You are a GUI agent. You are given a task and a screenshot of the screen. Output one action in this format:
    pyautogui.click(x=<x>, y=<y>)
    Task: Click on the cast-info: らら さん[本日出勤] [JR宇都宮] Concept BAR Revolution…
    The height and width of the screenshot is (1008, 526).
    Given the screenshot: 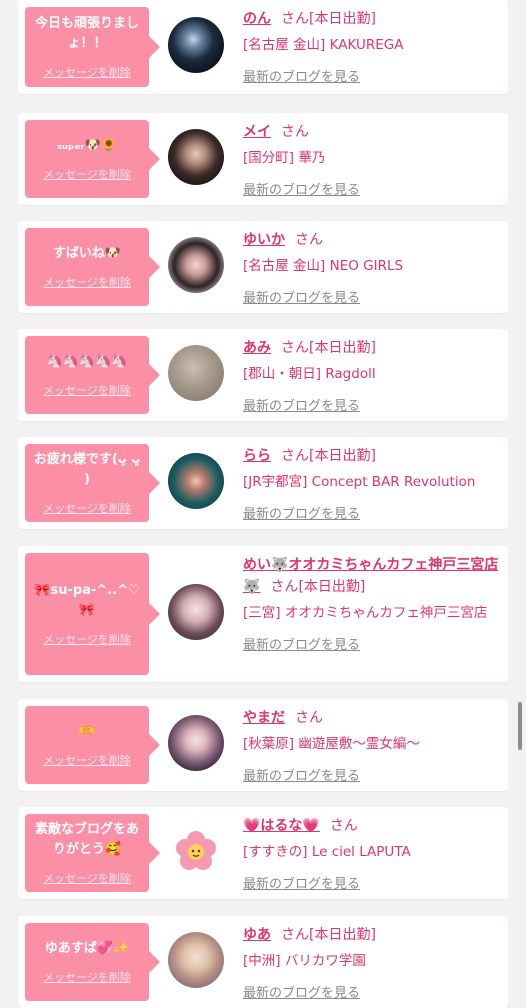 What is the action you would take?
    pyautogui.click(x=373, y=483)
    